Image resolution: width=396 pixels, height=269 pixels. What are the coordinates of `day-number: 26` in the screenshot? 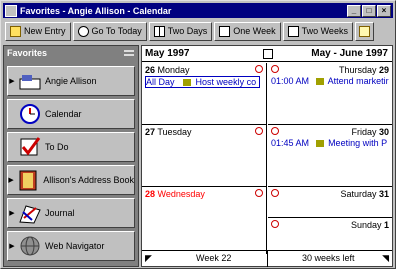 It's located at (150, 70).